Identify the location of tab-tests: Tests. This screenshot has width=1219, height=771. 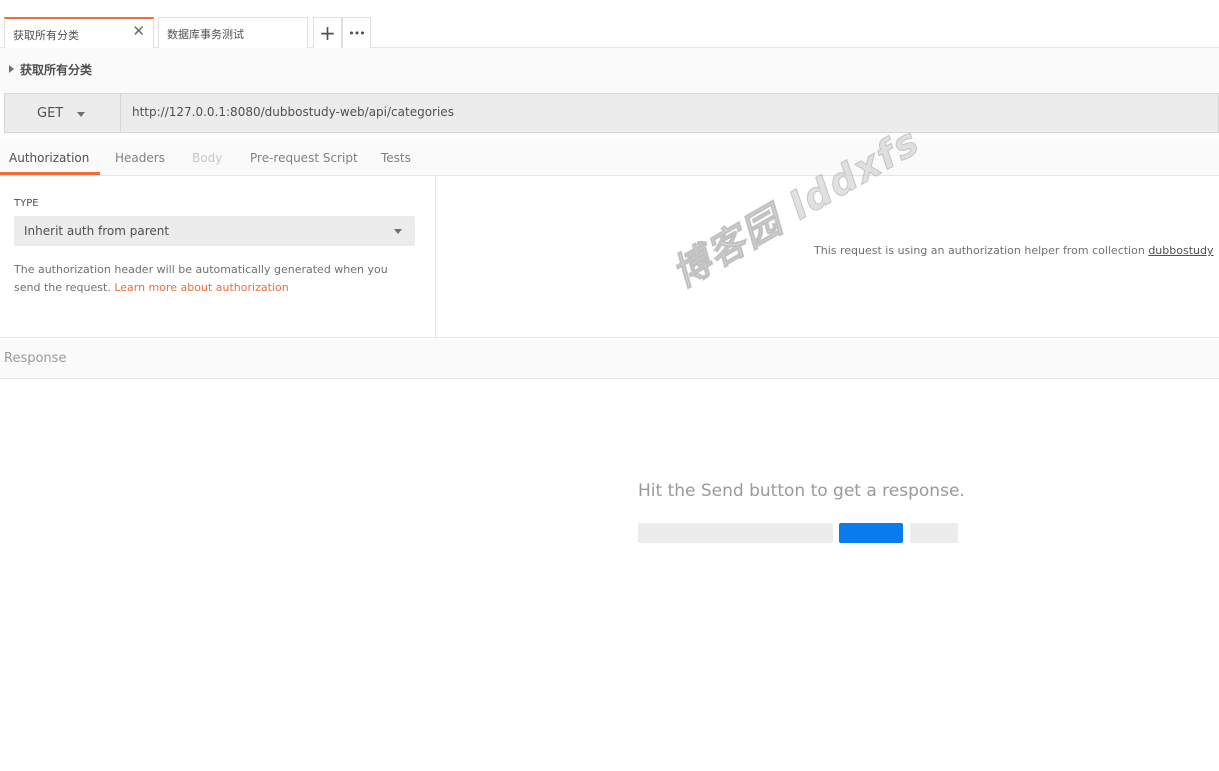
(396, 158).